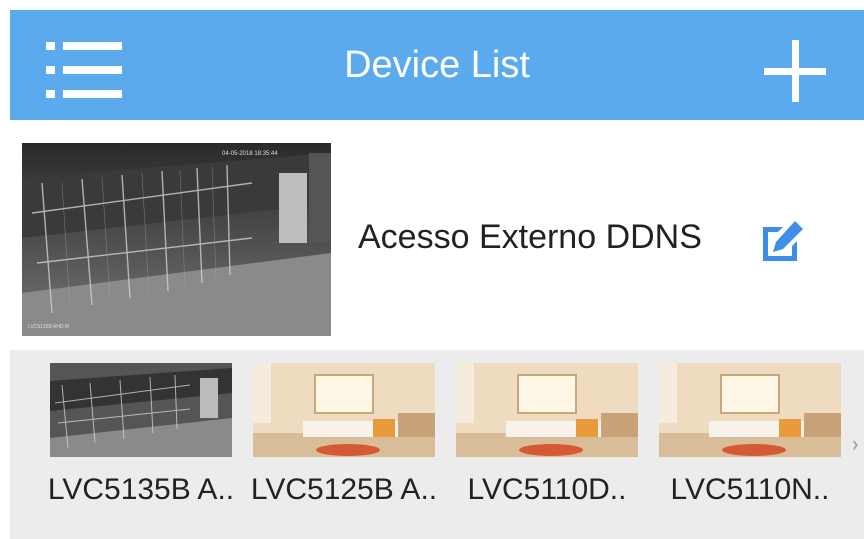  I want to click on channel-item: LVC5110N.., so click(750, 434).